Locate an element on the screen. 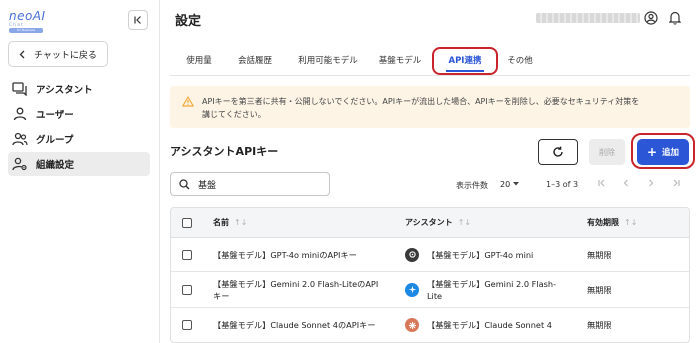 The image size is (700, 343). collapse-sidebar-button is located at coordinates (138, 20).